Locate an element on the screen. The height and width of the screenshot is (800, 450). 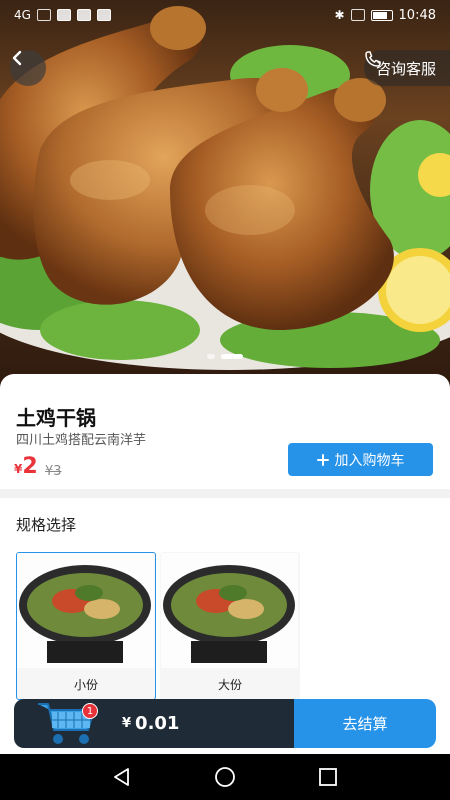
price-value: 2 is located at coordinates (30, 466).